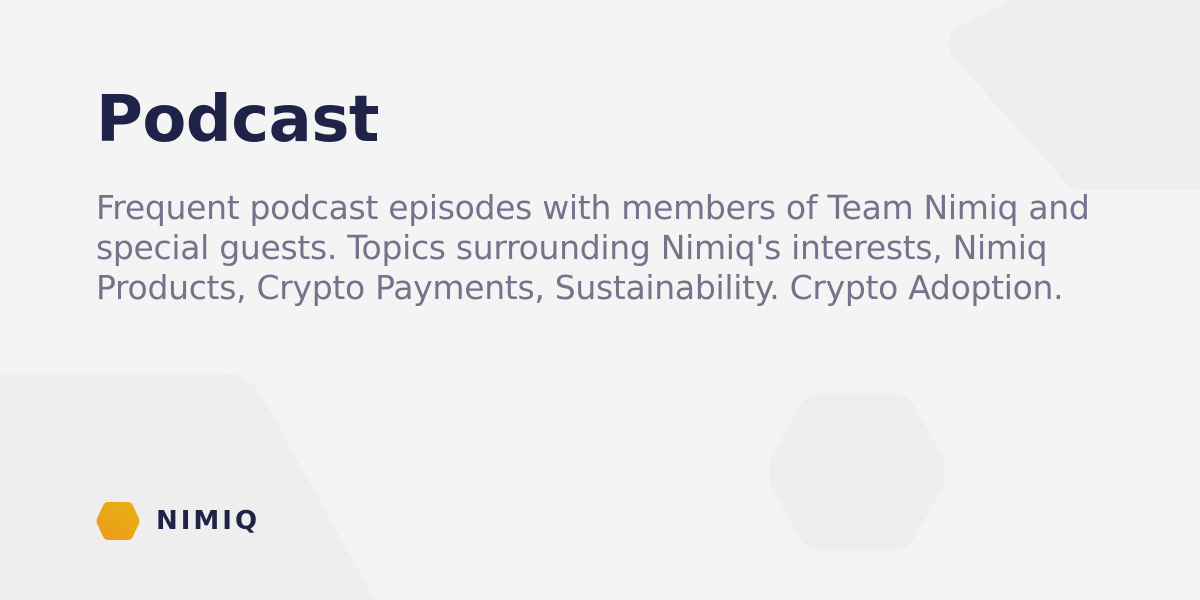 The image size is (1200, 600). I want to click on brand-name: NIMIQ, so click(208, 521).